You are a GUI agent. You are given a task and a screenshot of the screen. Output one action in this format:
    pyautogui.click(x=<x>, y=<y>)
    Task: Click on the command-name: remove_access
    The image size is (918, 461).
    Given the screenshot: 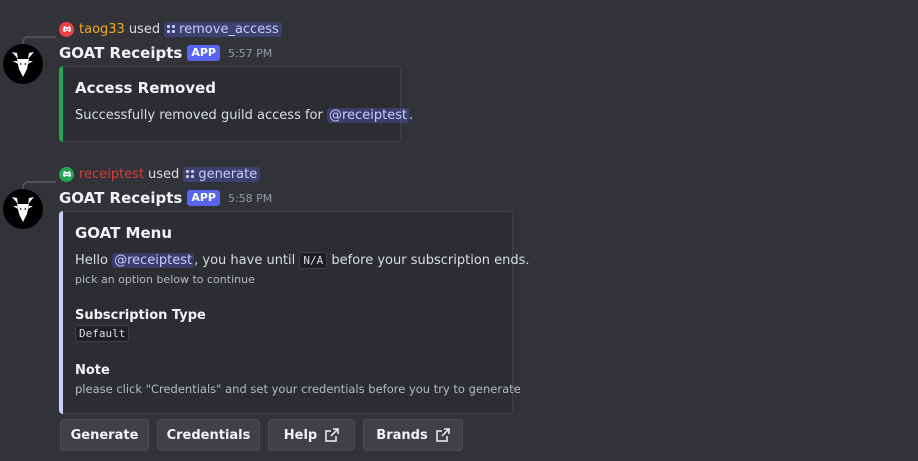 What is the action you would take?
    pyautogui.click(x=229, y=29)
    